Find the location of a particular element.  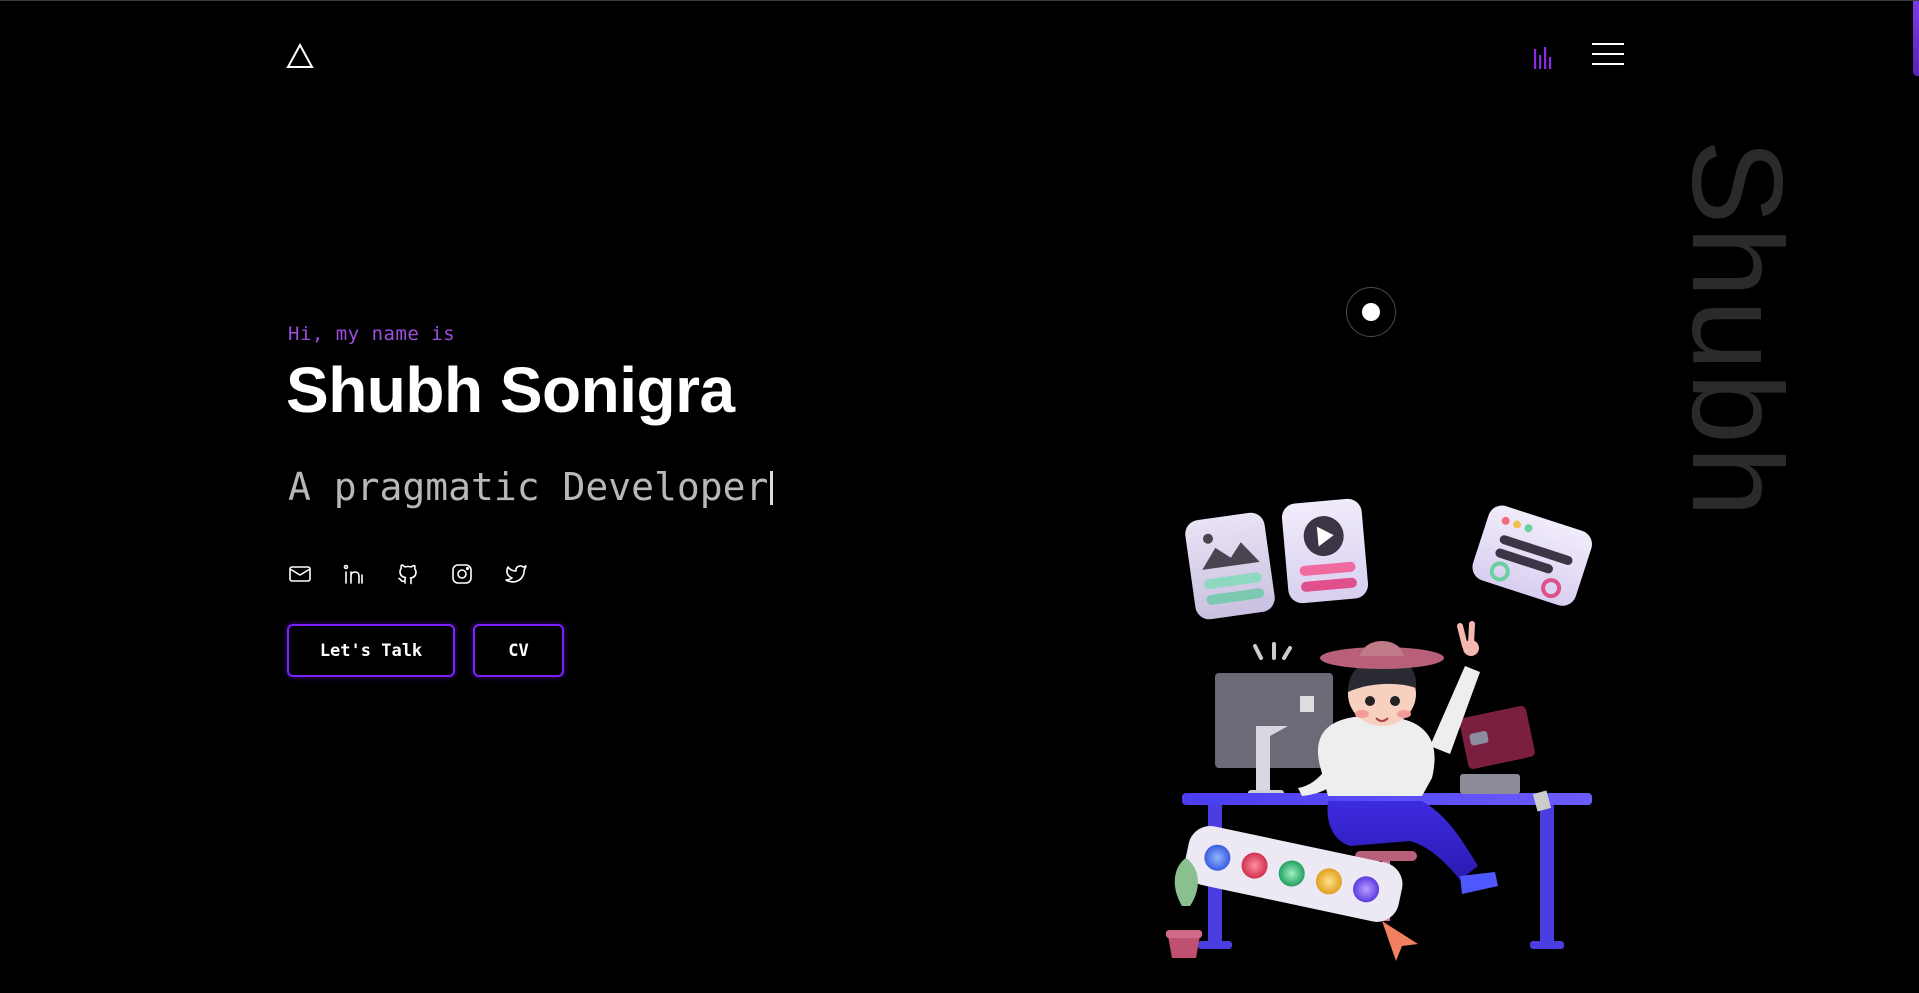

greeting-text: Hi, my name is is located at coordinates (372, 334).